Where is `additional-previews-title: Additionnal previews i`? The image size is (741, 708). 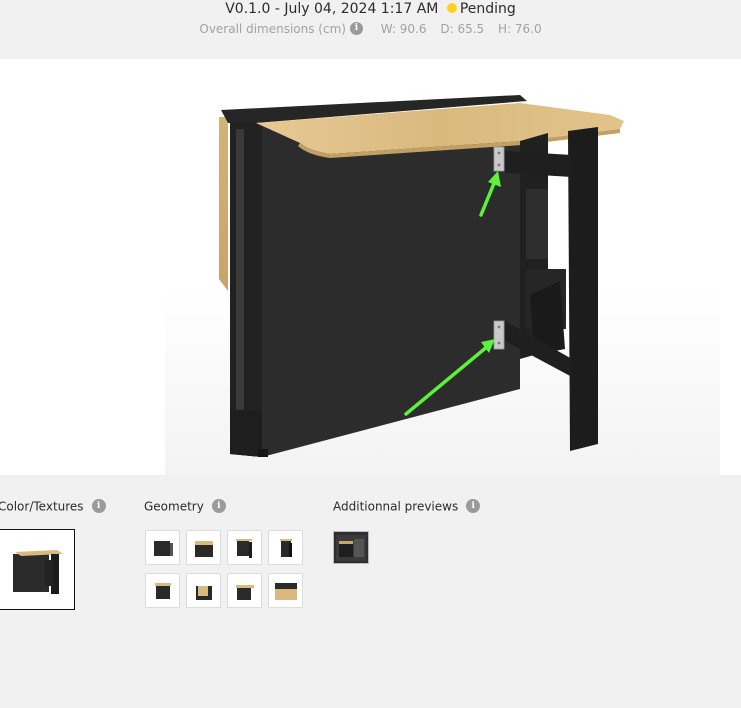 additional-previews-title: Additionnal previews i is located at coordinates (408, 507).